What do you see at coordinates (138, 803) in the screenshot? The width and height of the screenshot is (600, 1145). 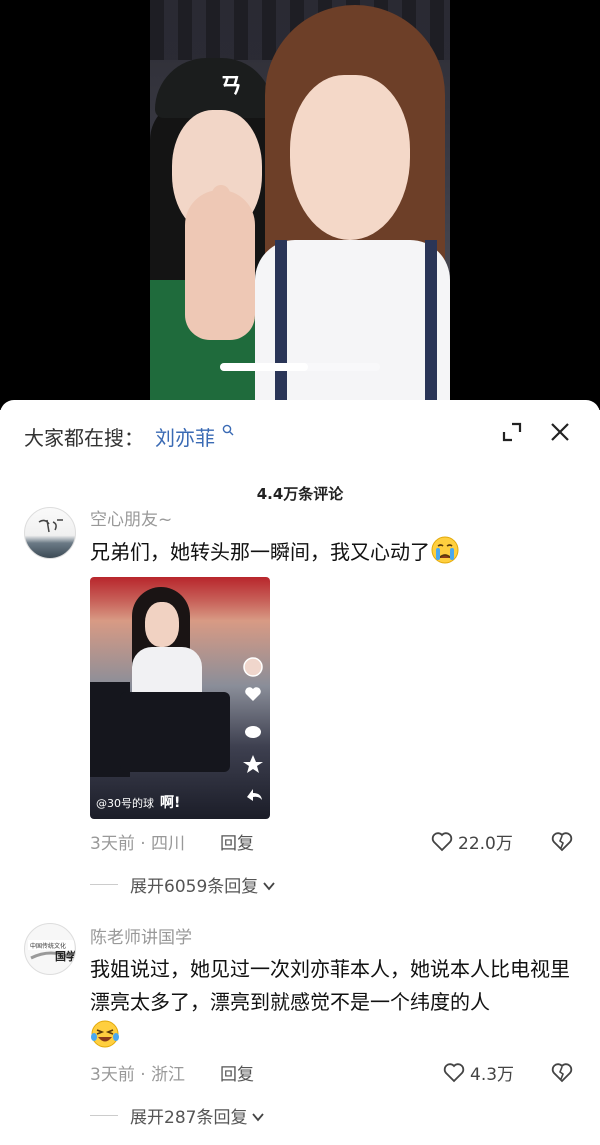 I see `image-caption: @30号的球 啊!` at bounding box center [138, 803].